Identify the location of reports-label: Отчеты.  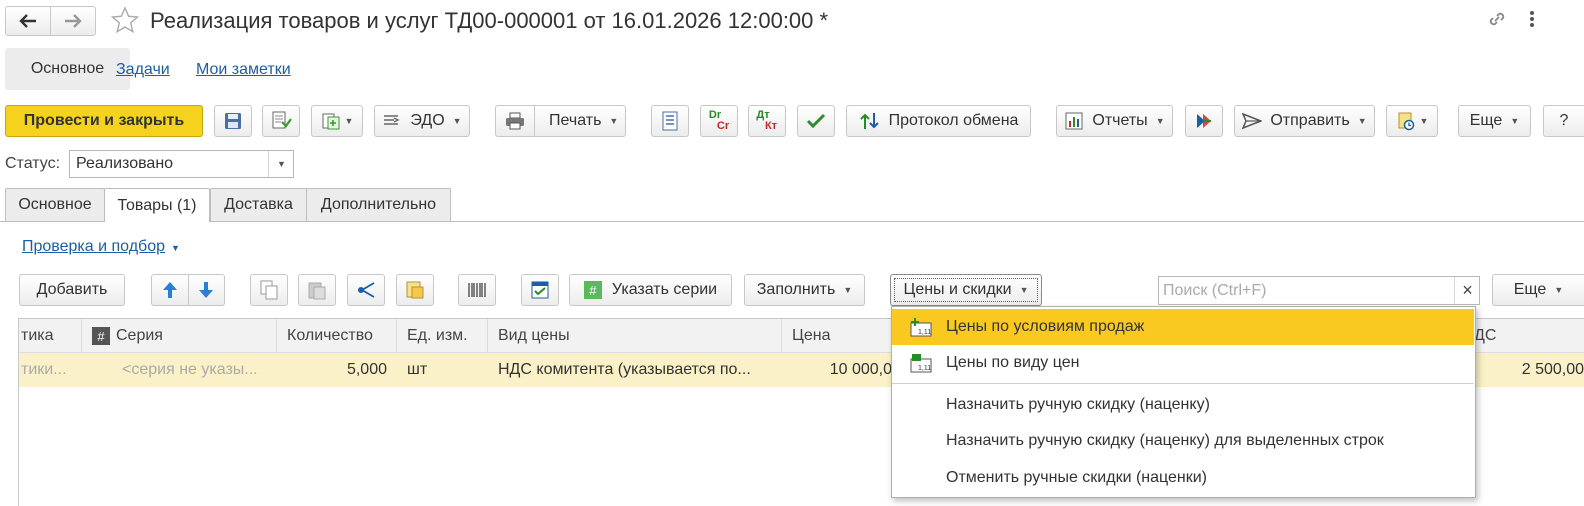
(1120, 120).